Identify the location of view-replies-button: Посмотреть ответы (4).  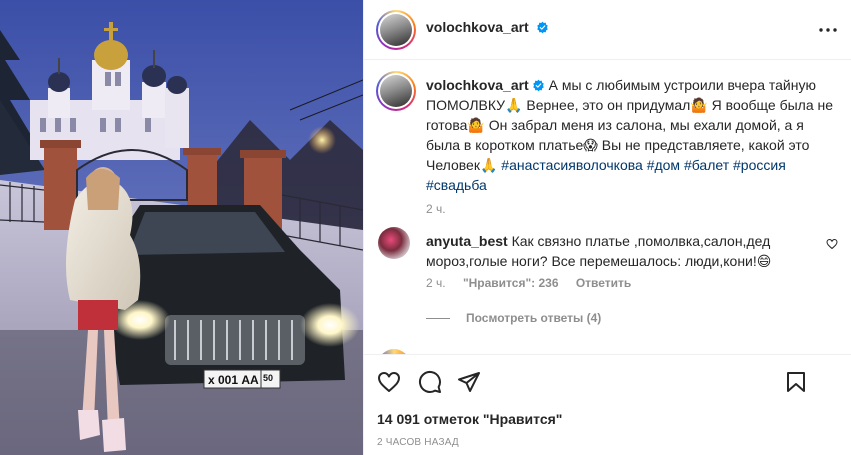
(513, 318).